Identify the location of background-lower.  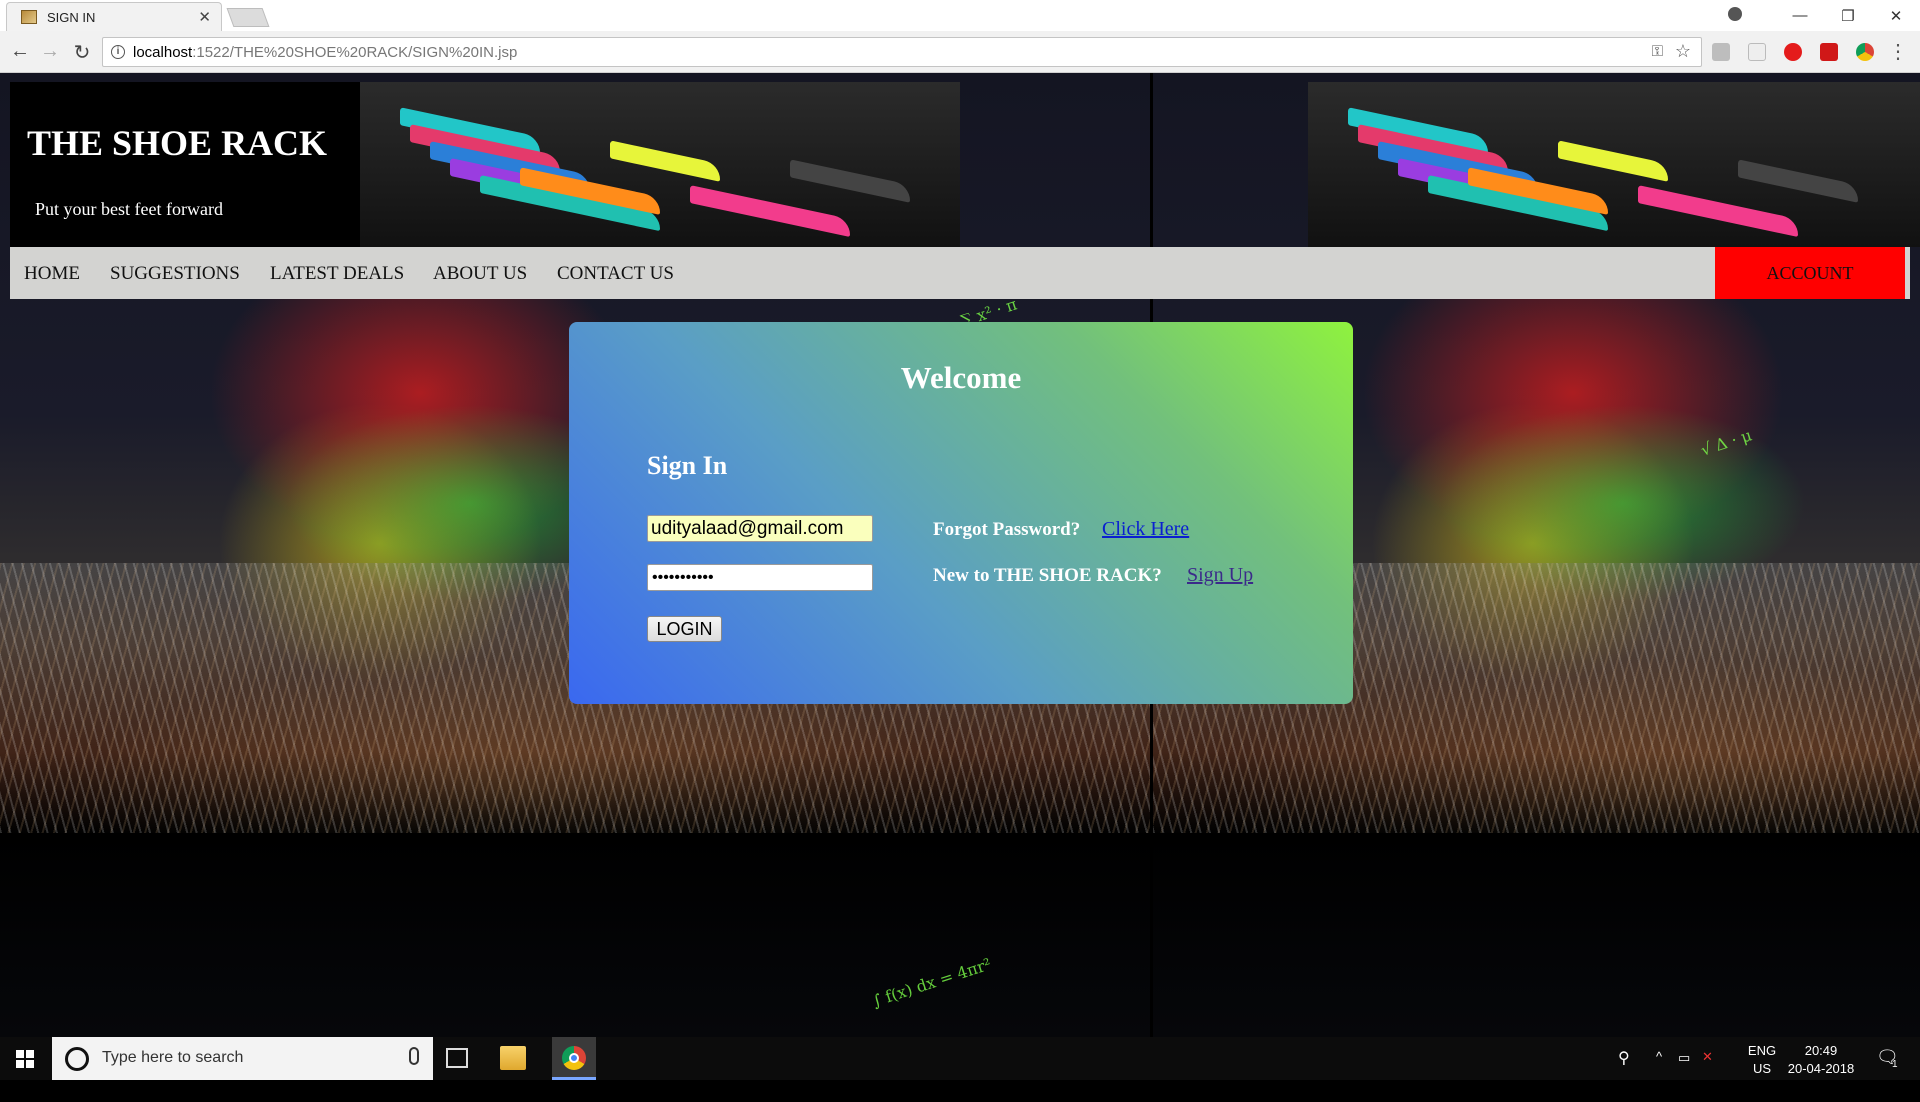
(575, 935).